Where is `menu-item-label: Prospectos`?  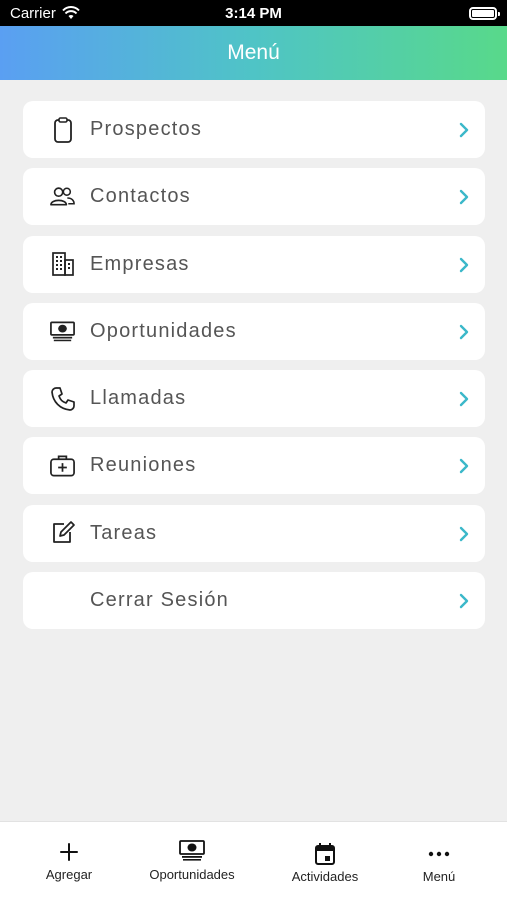 menu-item-label: Prospectos is located at coordinates (146, 129).